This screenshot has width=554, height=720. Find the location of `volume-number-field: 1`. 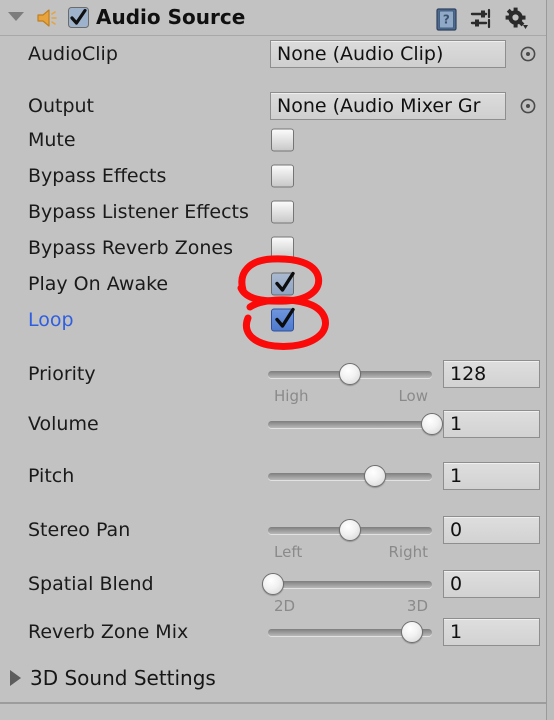

volume-number-field: 1 is located at coordinates (491, 424).